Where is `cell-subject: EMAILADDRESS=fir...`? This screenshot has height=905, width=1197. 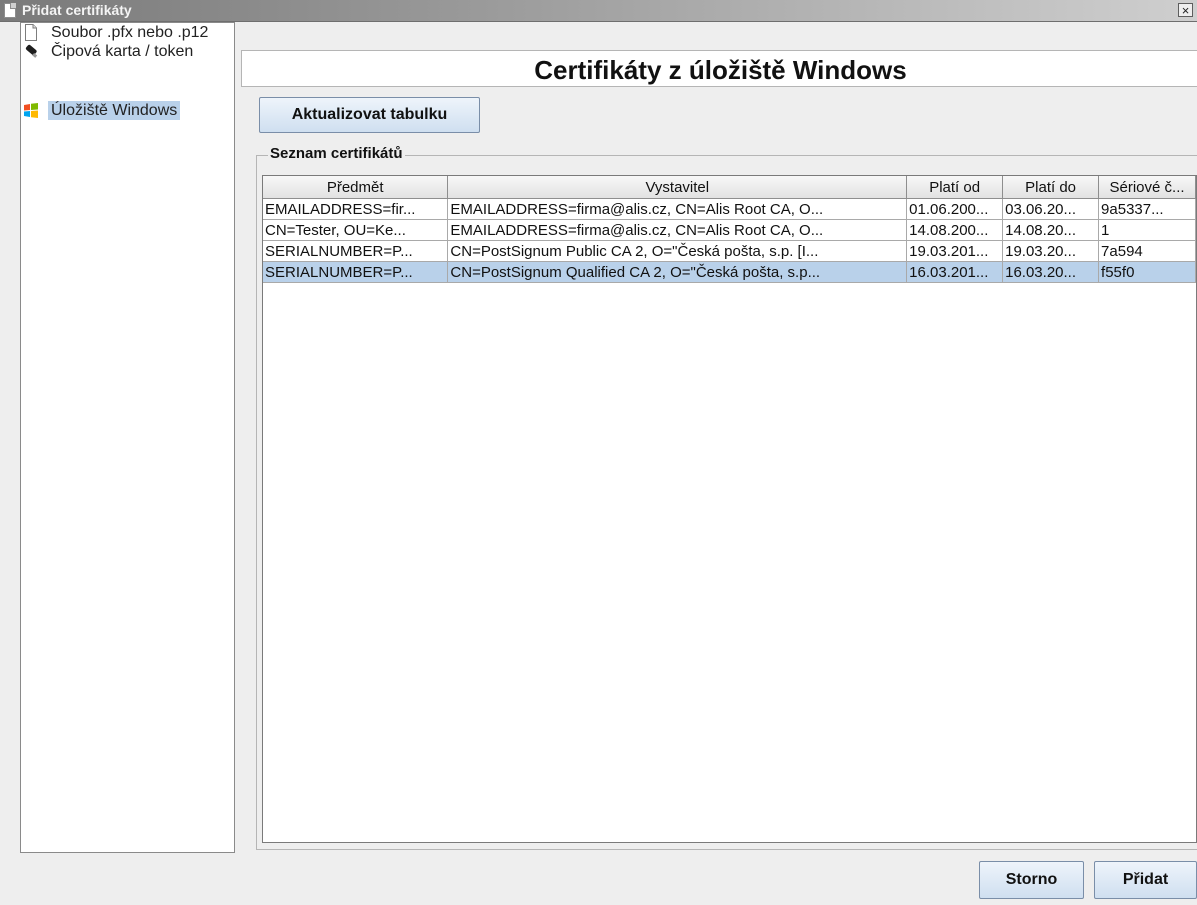
cell-subject: EMAILADDRESS=fir... is located at coordinates (356, 209).